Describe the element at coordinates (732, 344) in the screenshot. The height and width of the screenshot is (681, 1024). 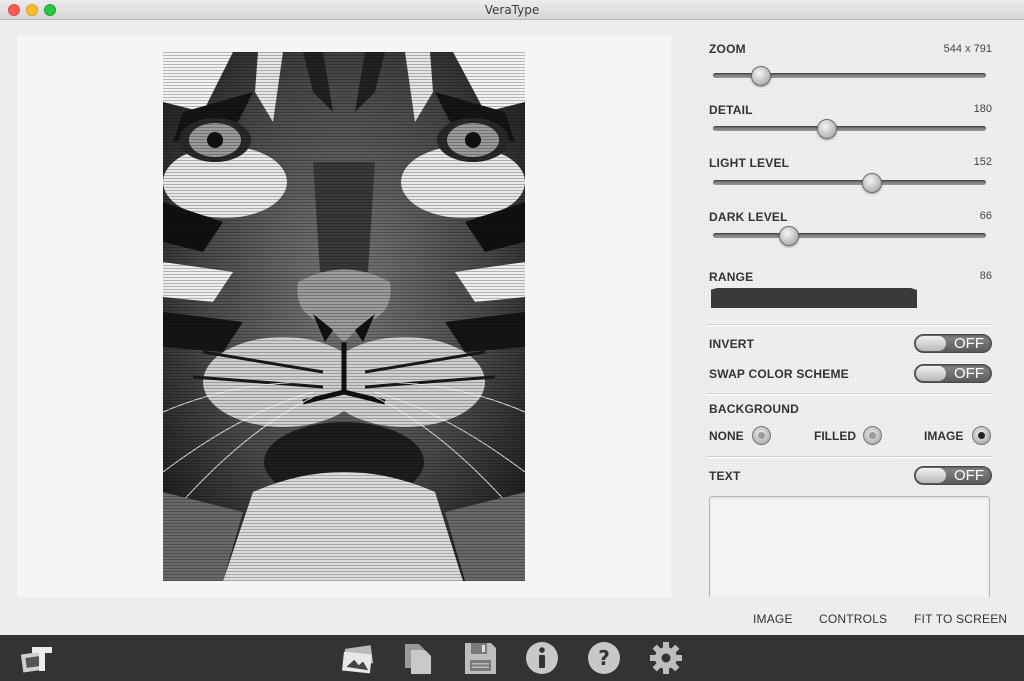
I see `invert-label: INVERT` at that location.